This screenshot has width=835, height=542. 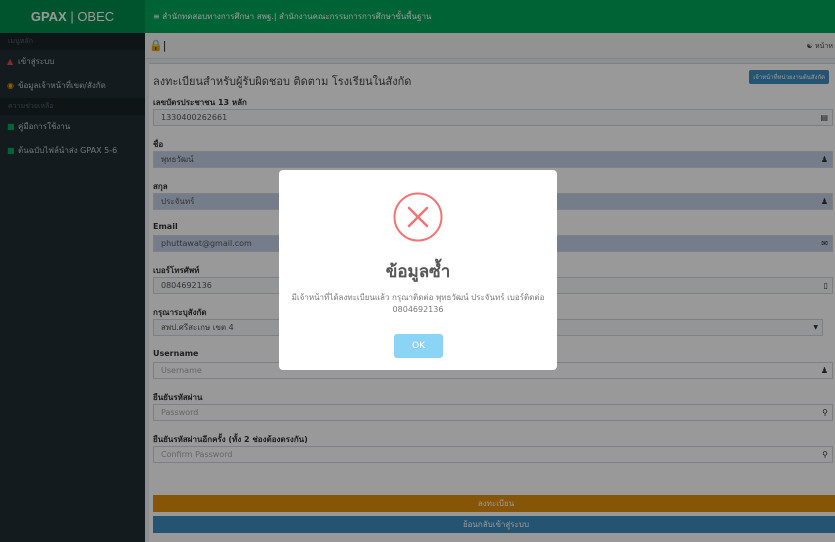 I want to click on dialog-title: ข้อมูลซ้ำ, so click(x=418, y=272).